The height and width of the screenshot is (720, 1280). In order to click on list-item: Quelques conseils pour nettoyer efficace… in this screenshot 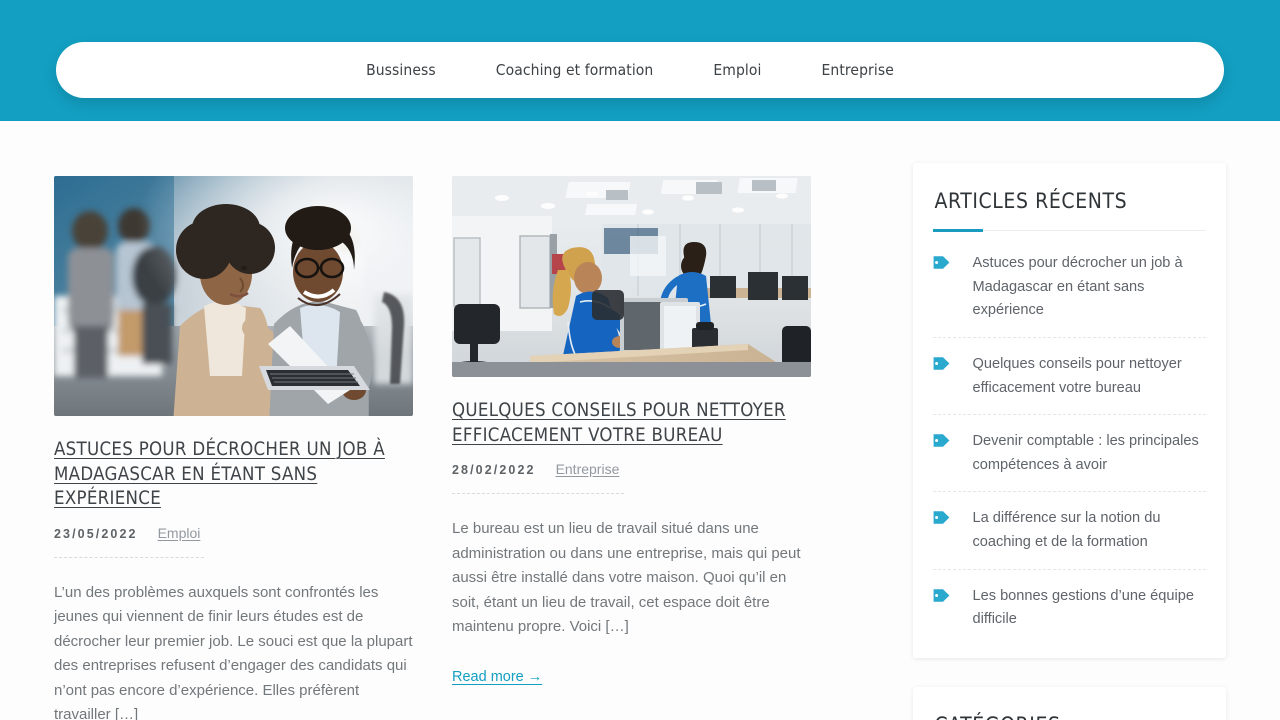, I will do `click(1069, 377)`.